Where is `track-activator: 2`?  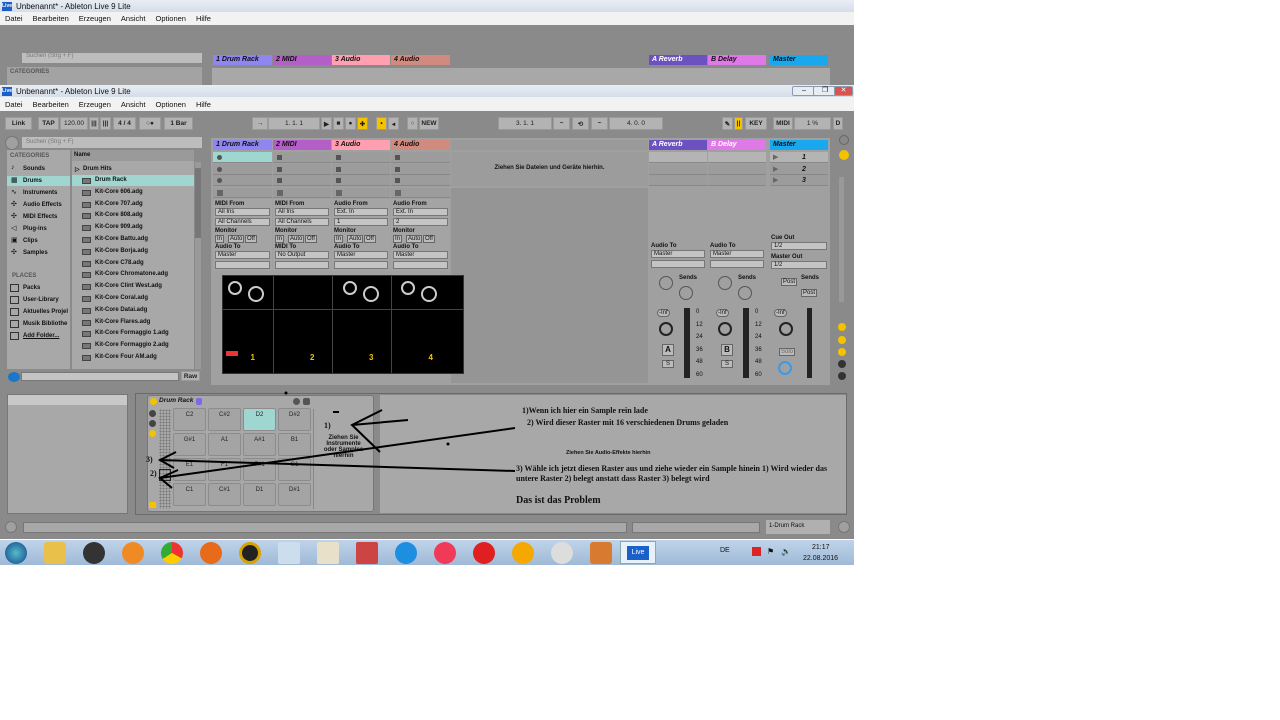 track-activator: 2 is located at coordinates (312, 357).